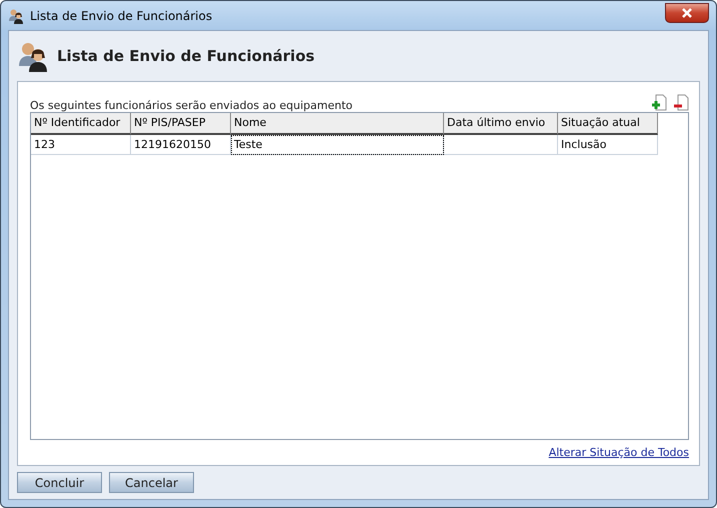 The width and height of the screenshot is (717, 508). What do you see at coordinates (121, 15) in the screenshot?
I see `window-title: Lista de Envio de Funcionários` at bounding box center [121, 15].